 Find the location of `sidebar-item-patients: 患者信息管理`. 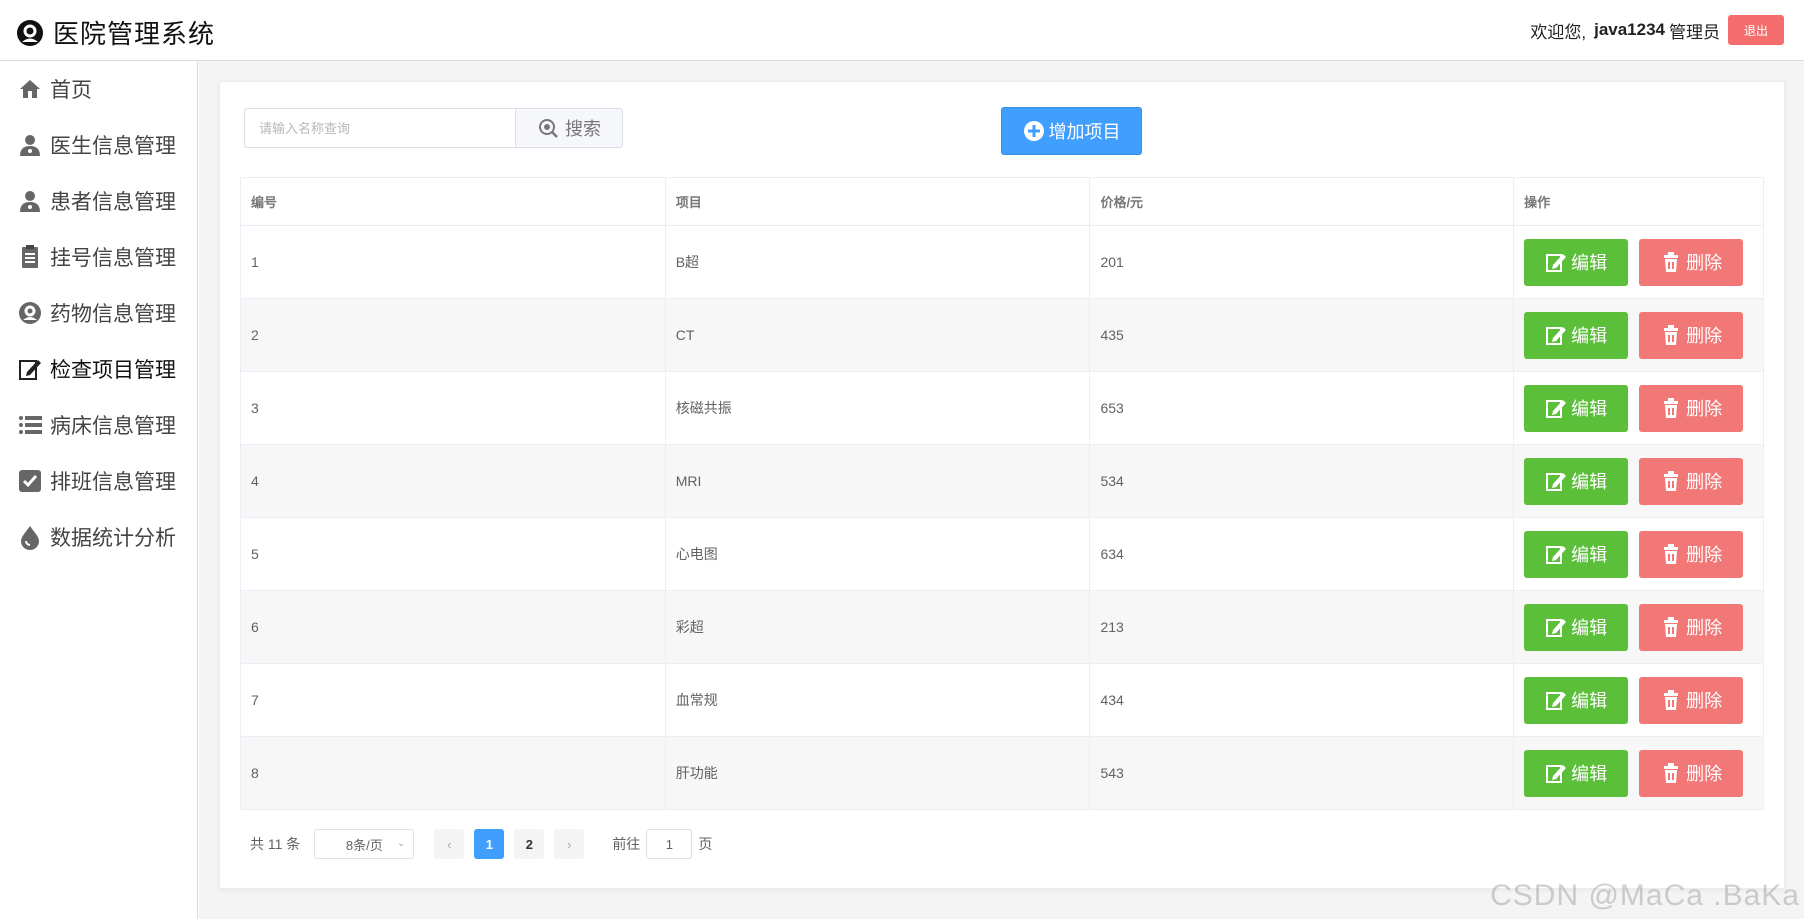

sidebar-item-patients: 患者信息管理 is located at coordinates (96, 201).